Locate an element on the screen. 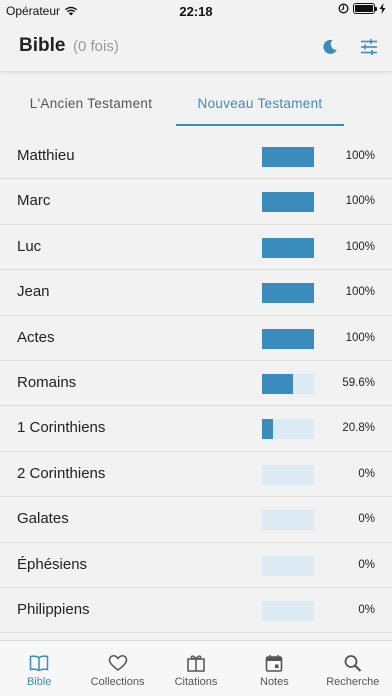 The height and width of the screenshot is (696, 392). book-row: Luc 100% is located at coordinates (196, 248).